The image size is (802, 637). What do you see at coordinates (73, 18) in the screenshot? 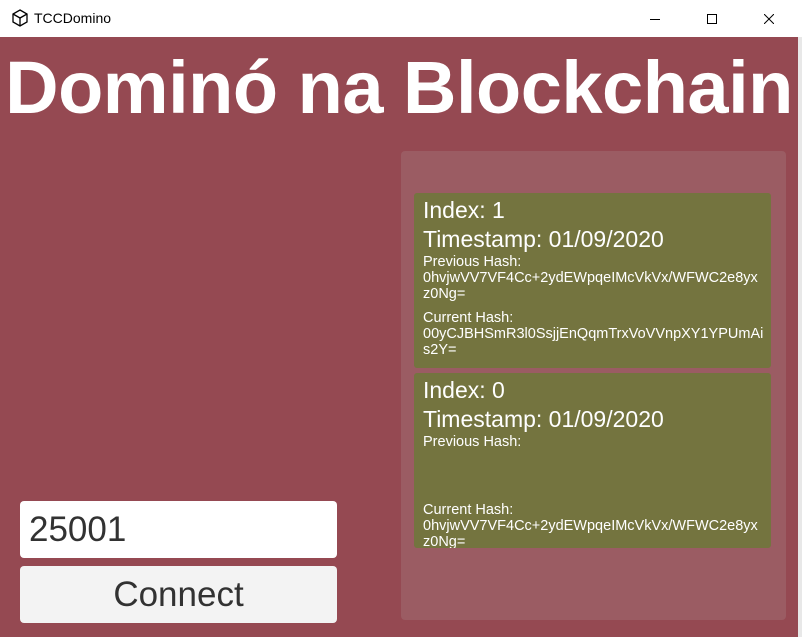
I see `window-title: TCCDomino` at bounding box center [73, 18].